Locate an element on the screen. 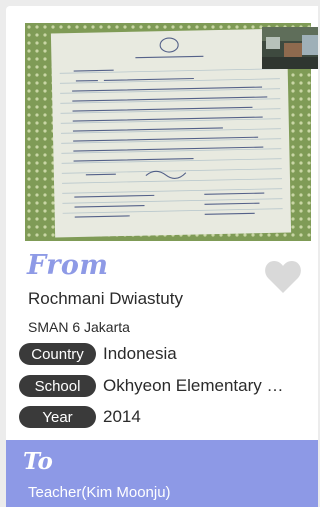 The width and height of the screenshot is (320, 507). school-badge: School is located at coordinates (57, 386).